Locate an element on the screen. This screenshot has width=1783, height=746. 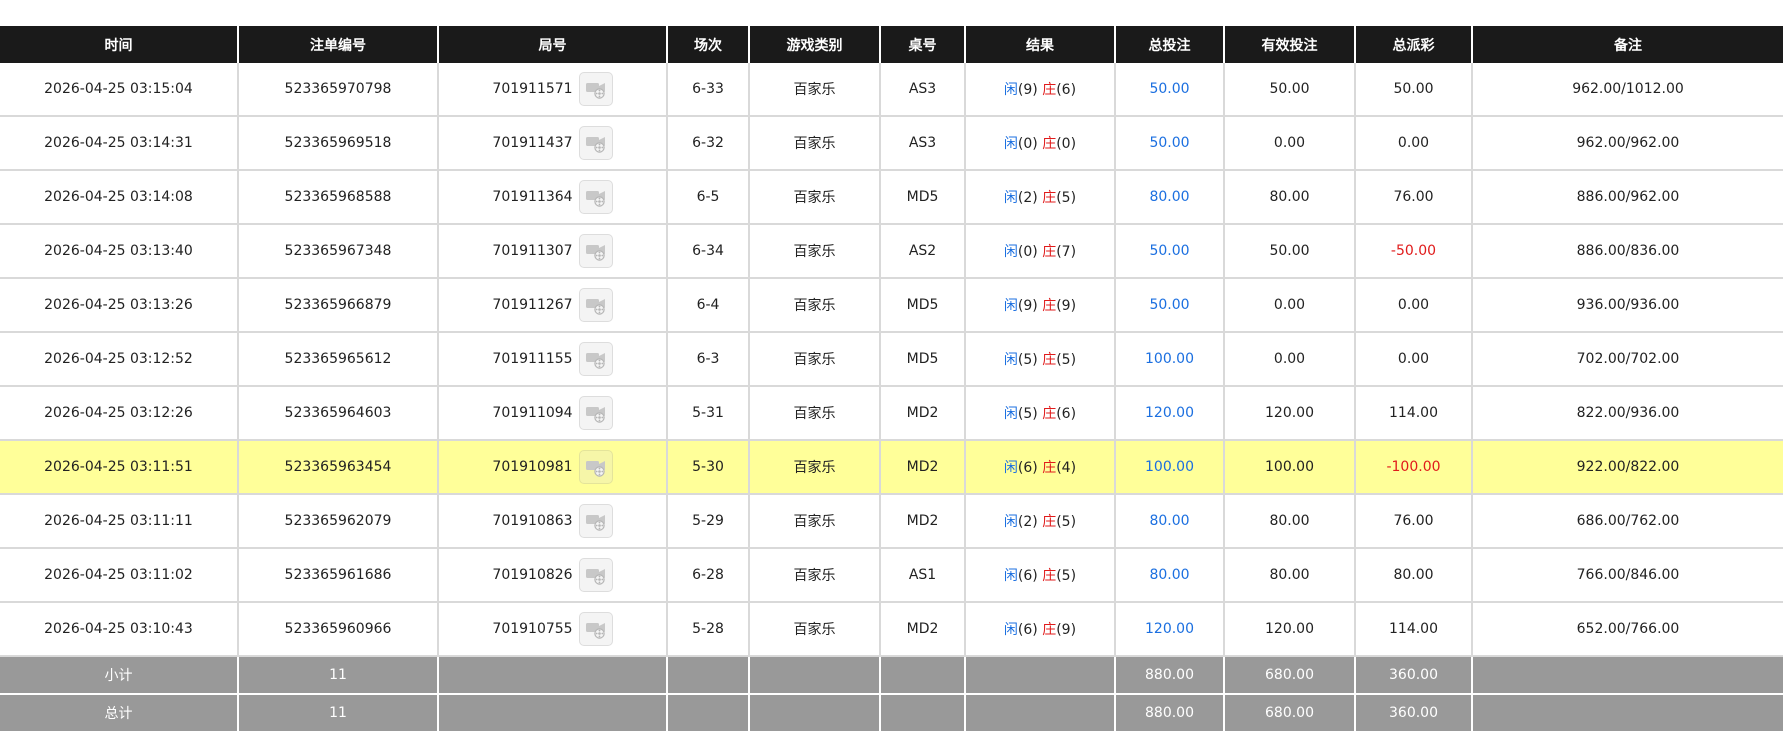
cell-round-no: 701910863 is located at coordinates (552, 521).